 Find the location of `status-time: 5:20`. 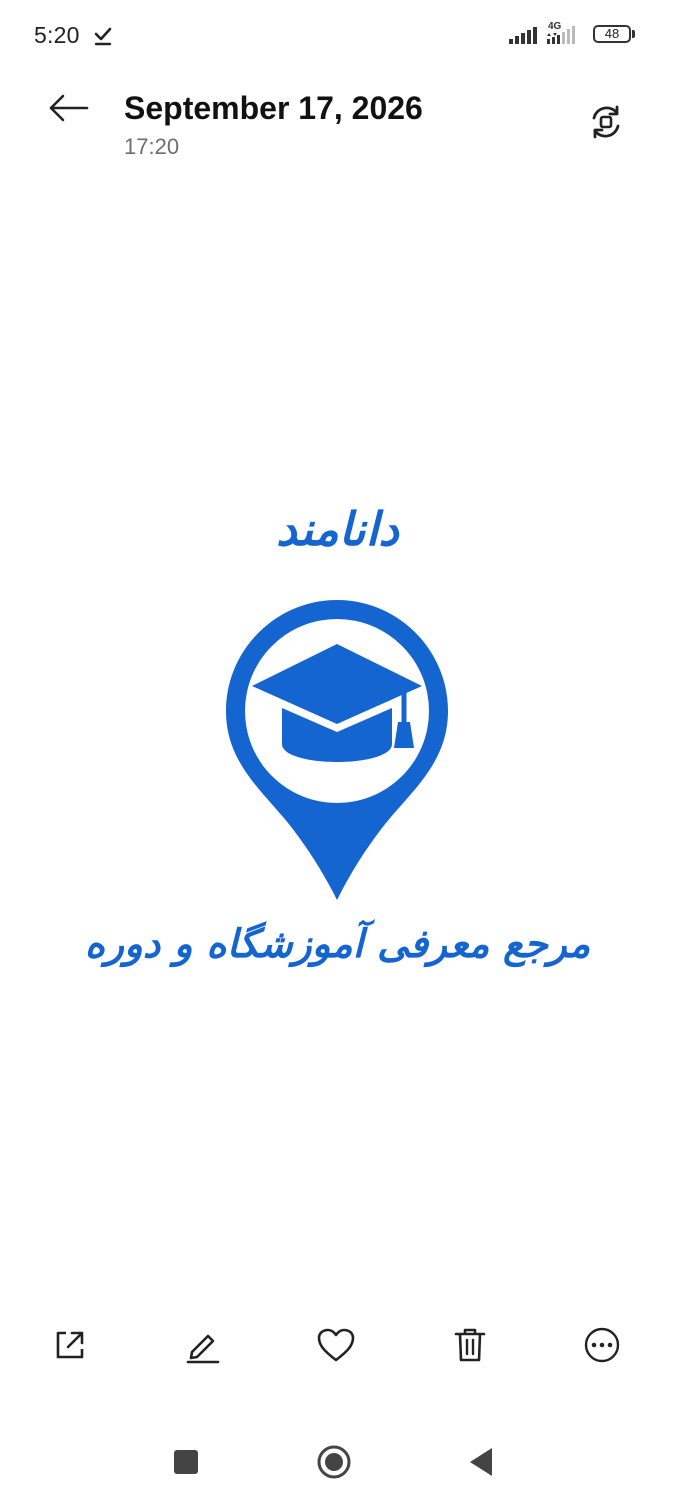

status-time: 5:20 is located at coordinates (57, 35).